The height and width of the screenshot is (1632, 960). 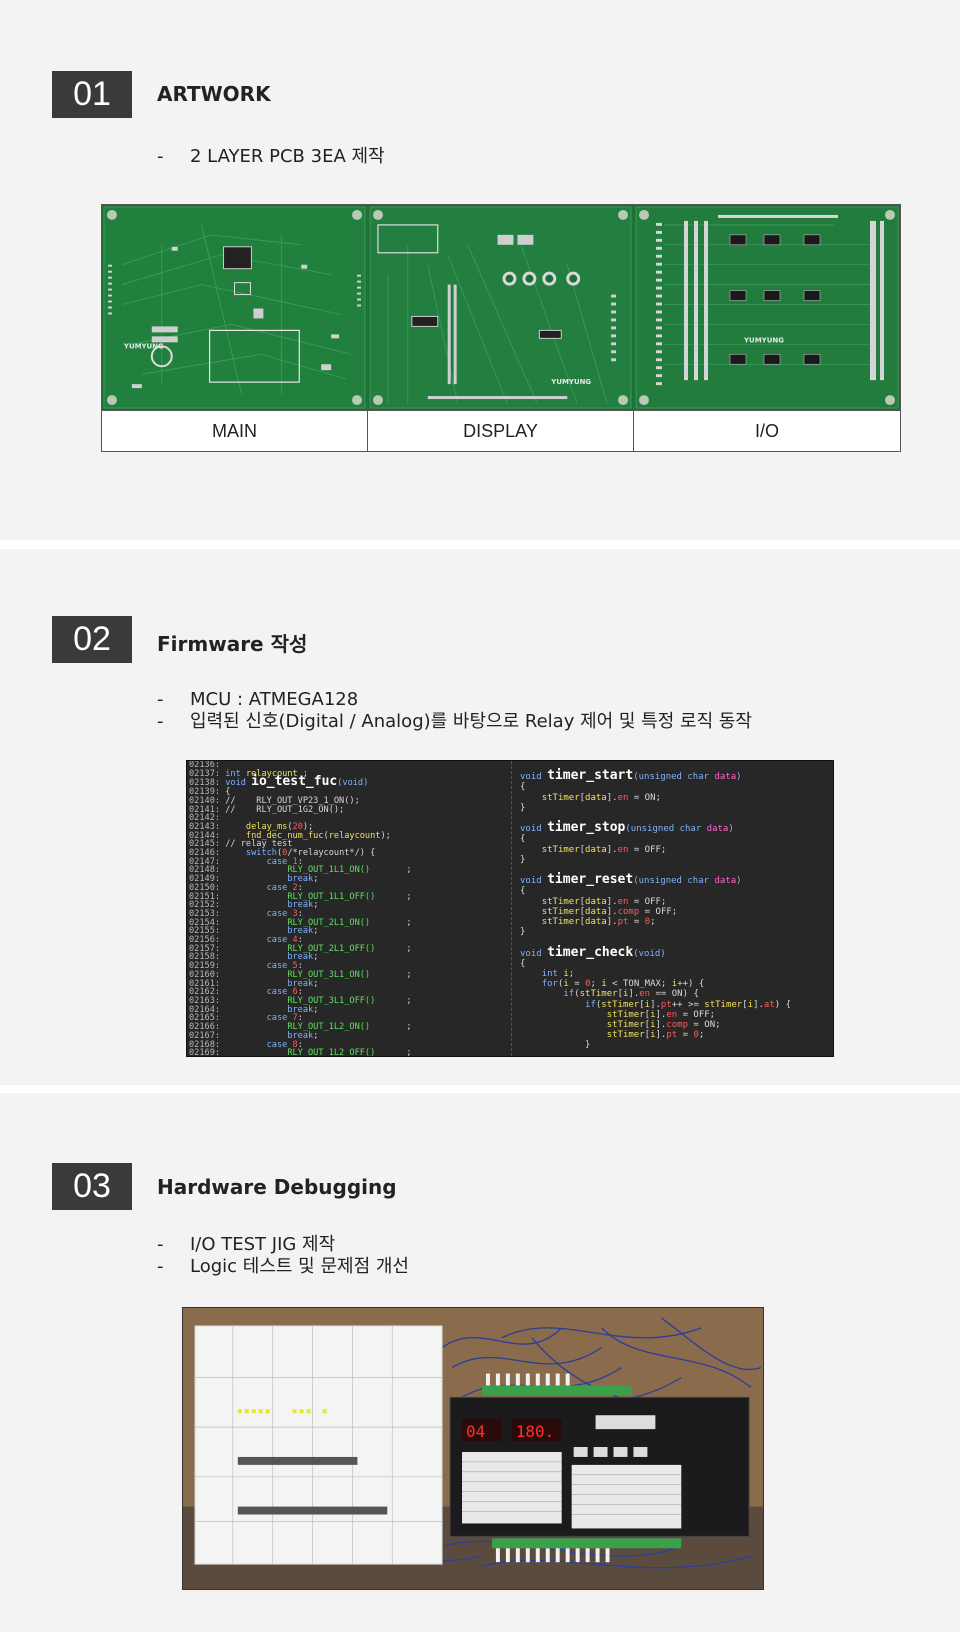 I want to click on pcb-io-image: YUMYUNG, so click(x=767, y=308).